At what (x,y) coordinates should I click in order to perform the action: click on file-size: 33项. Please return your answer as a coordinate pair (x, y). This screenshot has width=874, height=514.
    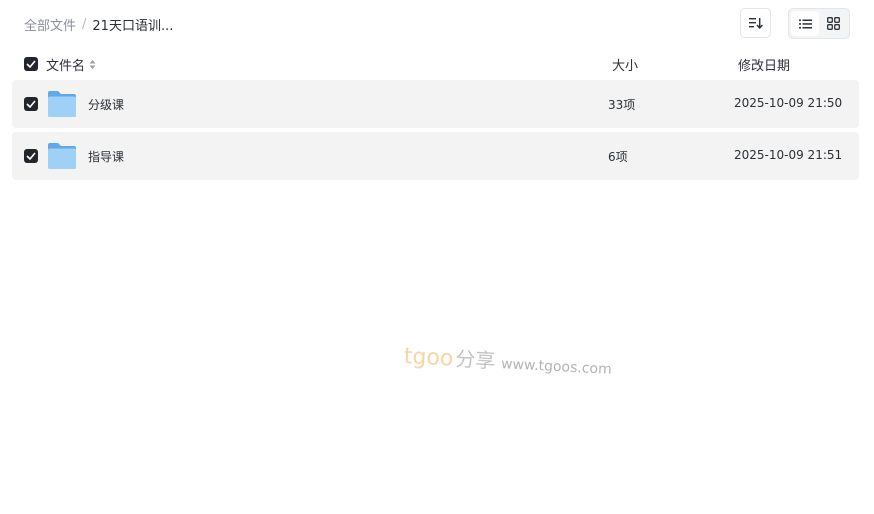
    Looking at the image, I should click on (622, 105).